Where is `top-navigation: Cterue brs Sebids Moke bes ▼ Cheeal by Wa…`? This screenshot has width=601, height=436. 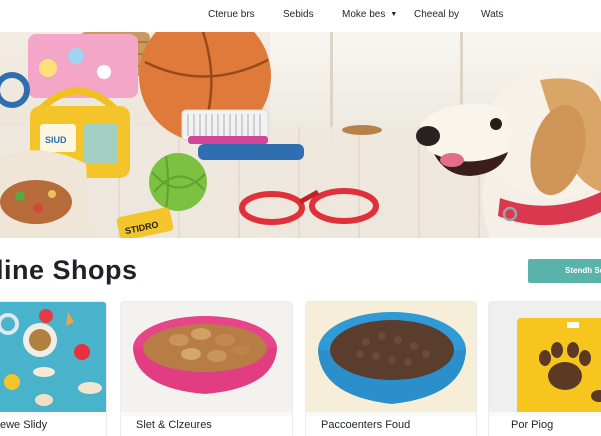 top-navigation: Cterue brs Sebids Moke bes ▼ Cheeal by Wa… is located at coordinates (300, 16).